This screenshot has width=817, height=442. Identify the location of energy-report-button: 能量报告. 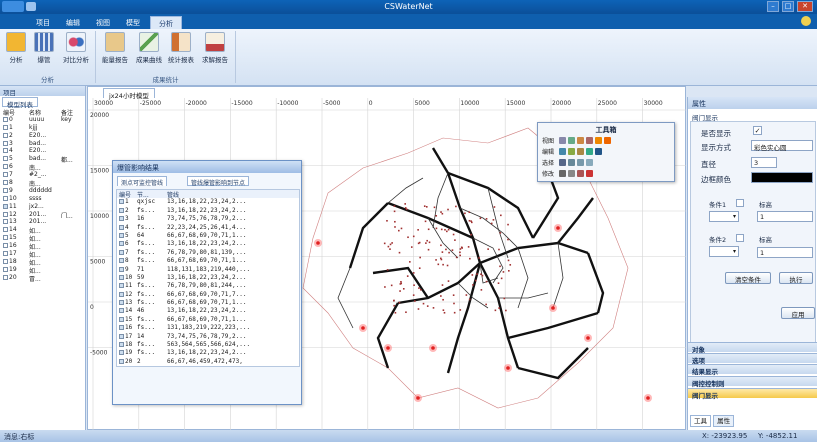
(115, 48).